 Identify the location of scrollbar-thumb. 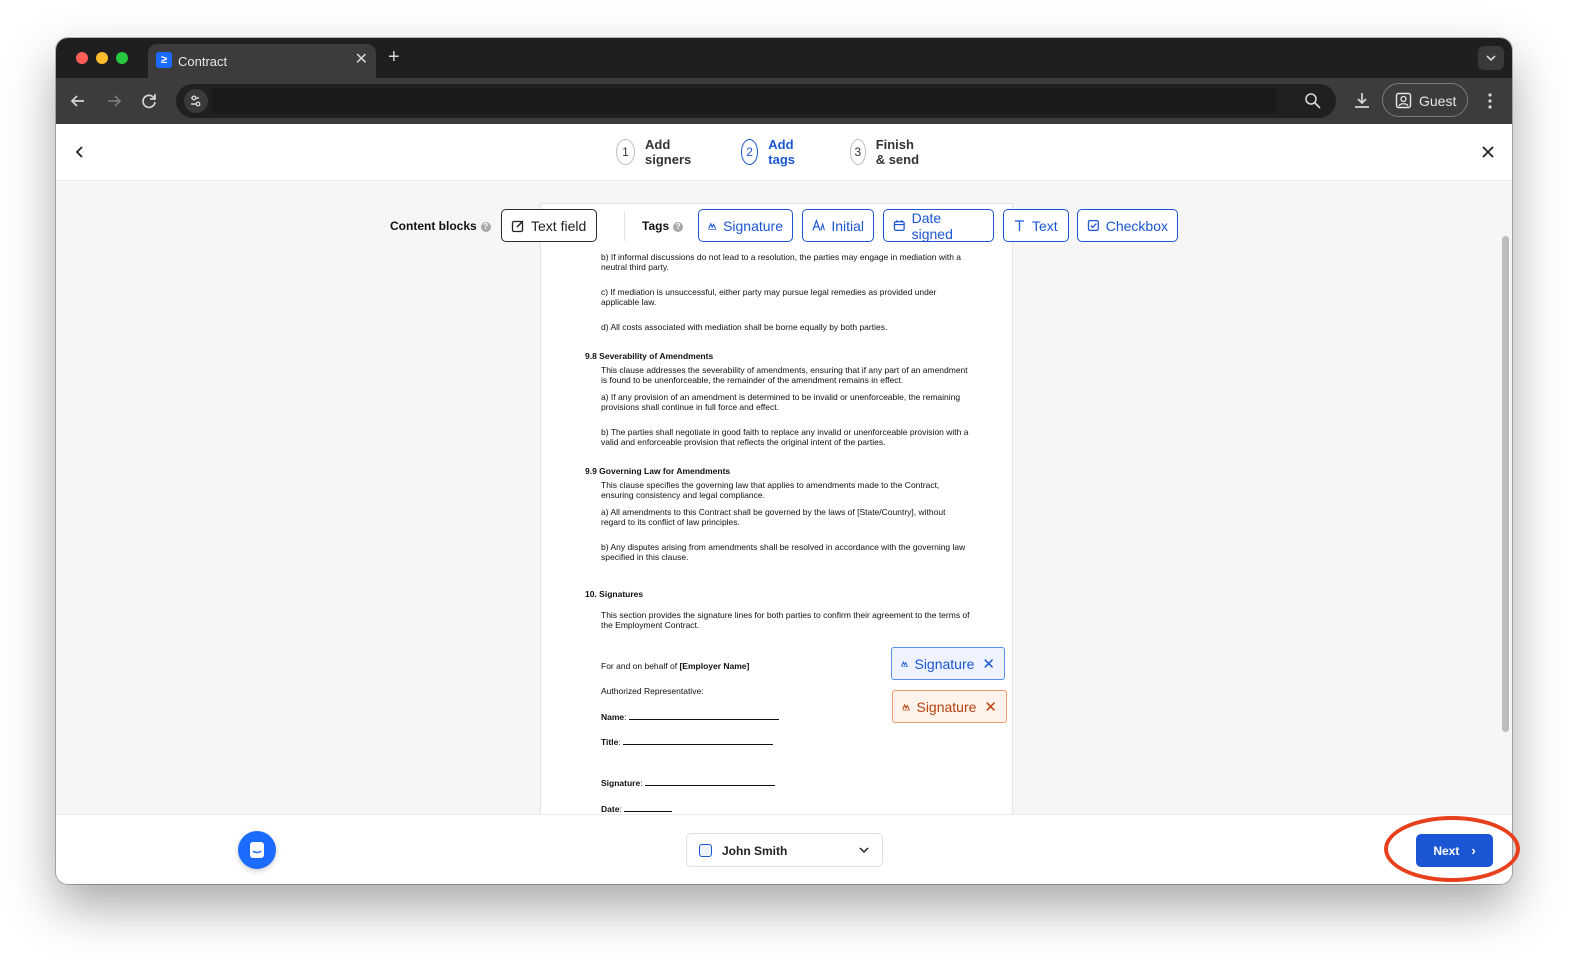
(1505, 484).